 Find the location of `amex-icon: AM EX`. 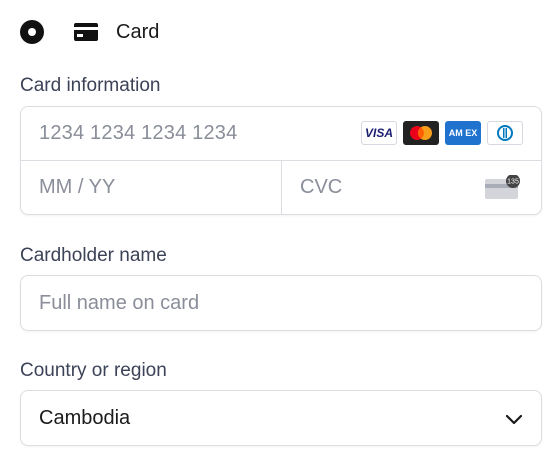

amex-icon: AM EX is located at coordinates (463, 133).